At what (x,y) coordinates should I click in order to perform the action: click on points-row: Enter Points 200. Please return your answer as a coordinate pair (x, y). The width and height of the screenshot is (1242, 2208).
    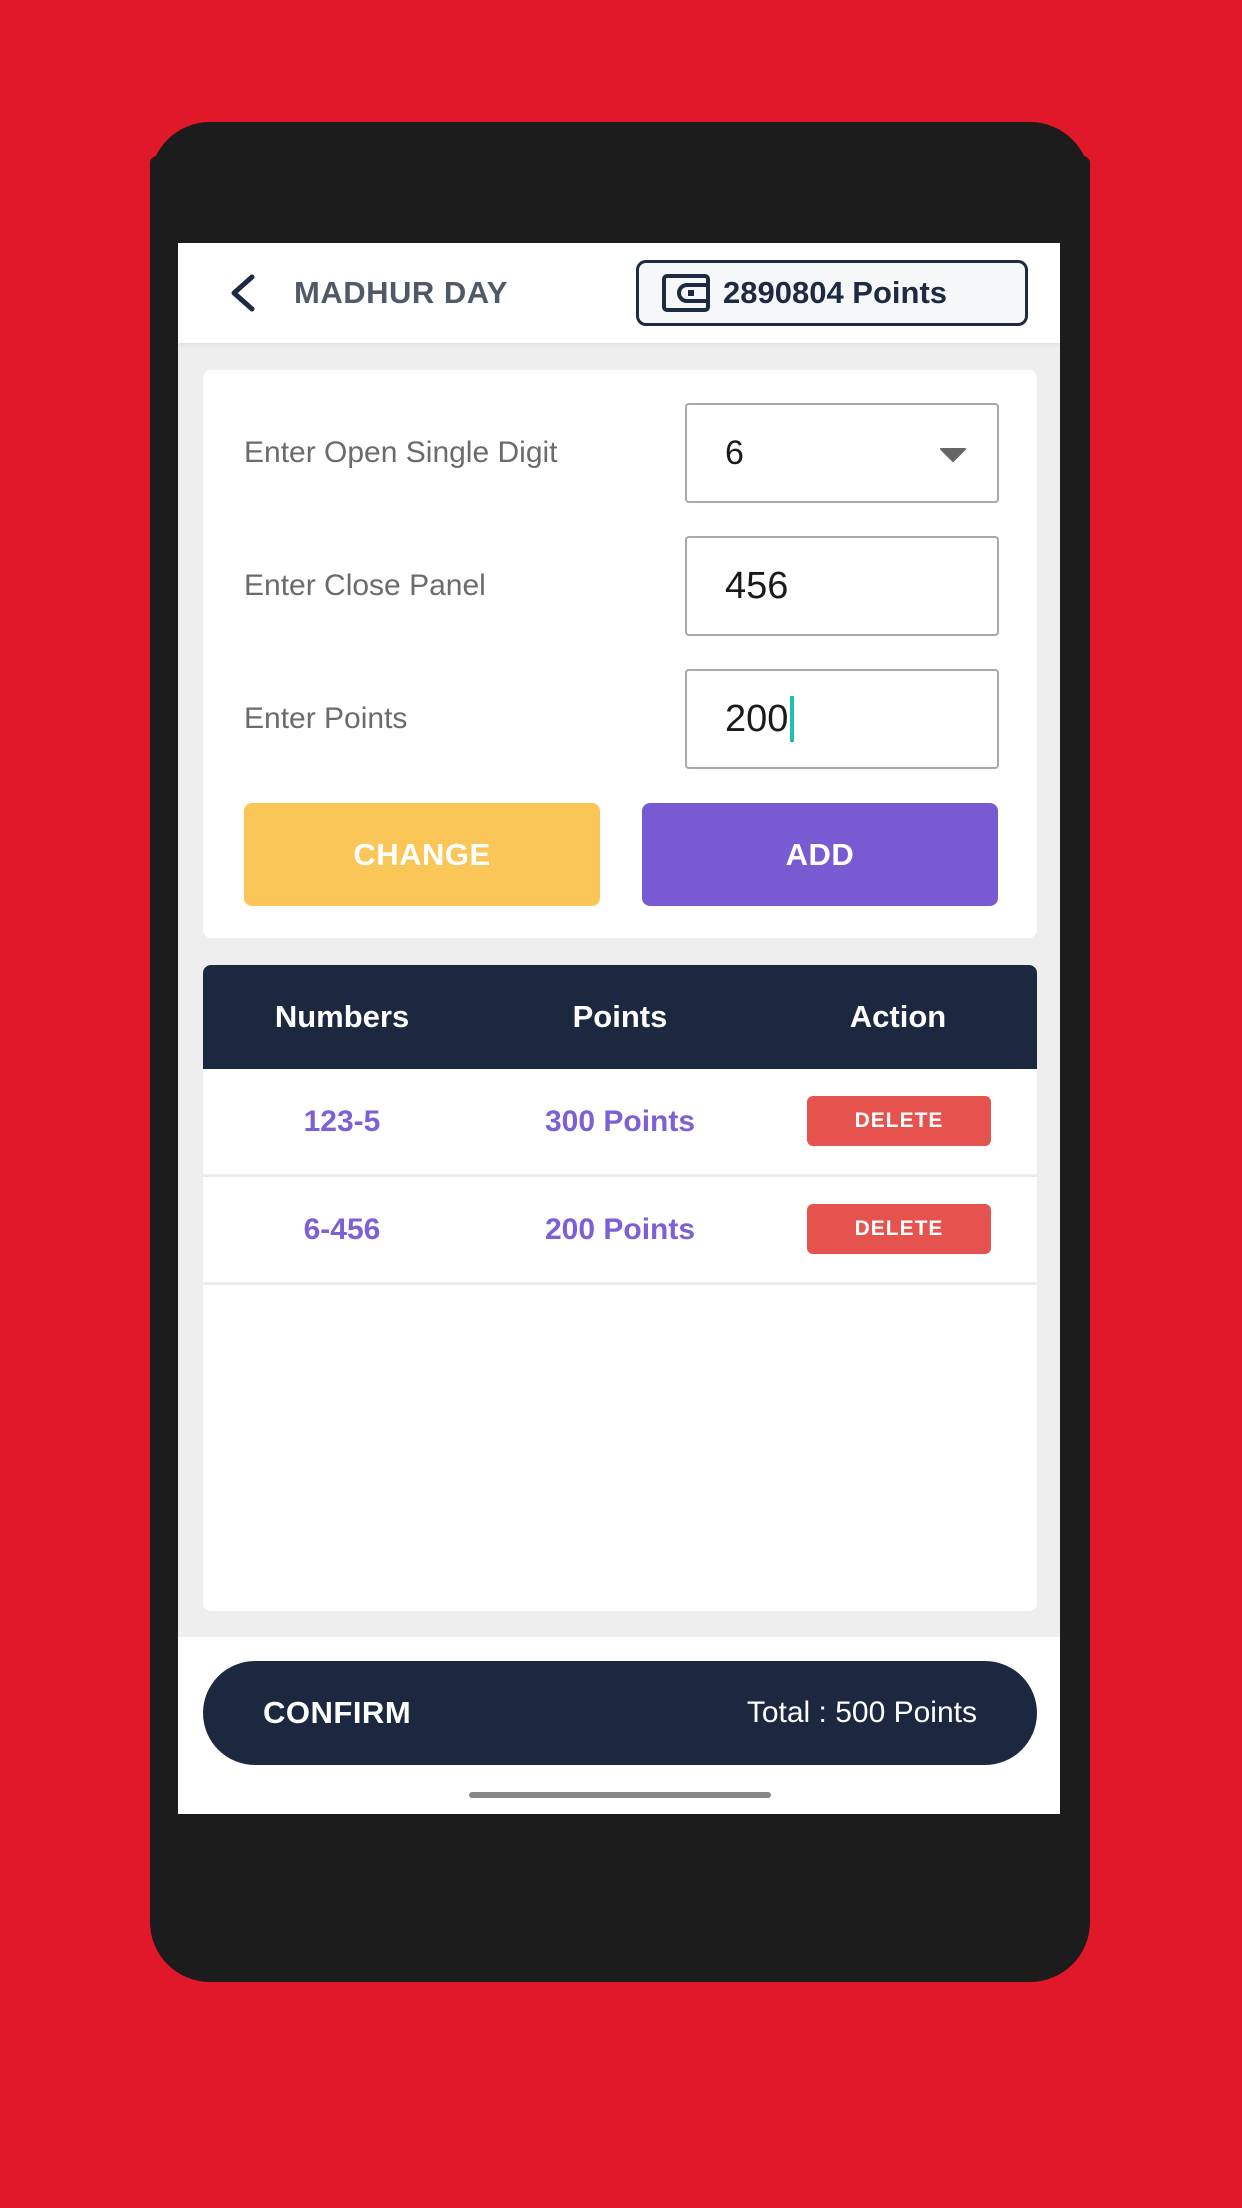
    Looking at the image, I should click on (620, 719).